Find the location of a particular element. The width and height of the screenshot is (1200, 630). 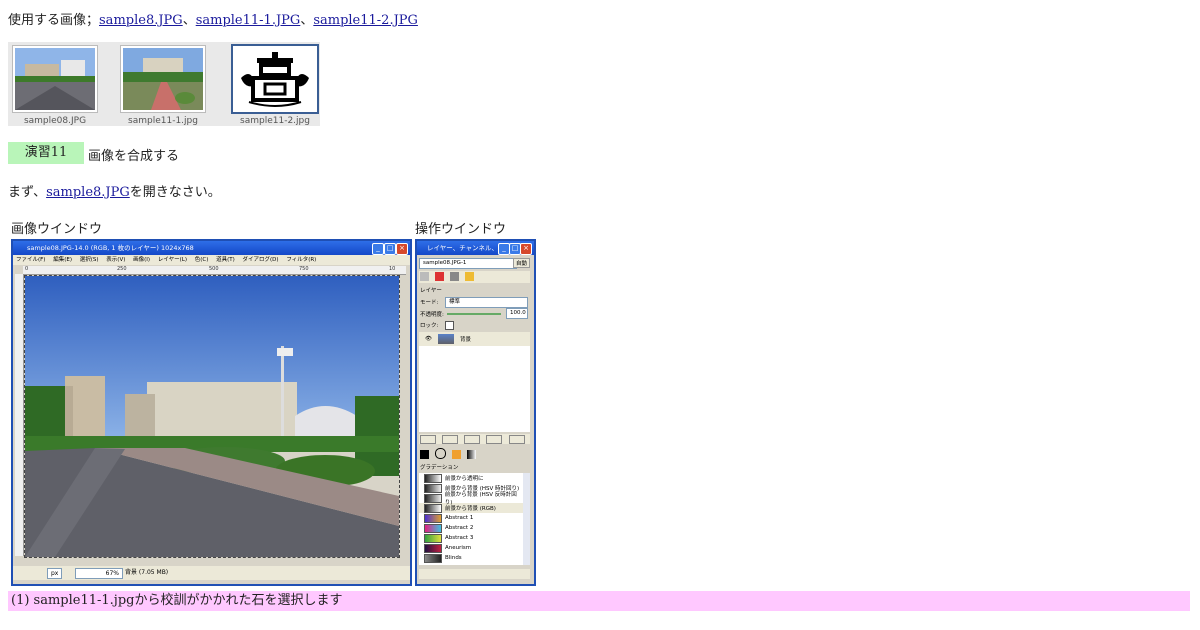

zoom-select: 67% is located at coordinates (99, 573).